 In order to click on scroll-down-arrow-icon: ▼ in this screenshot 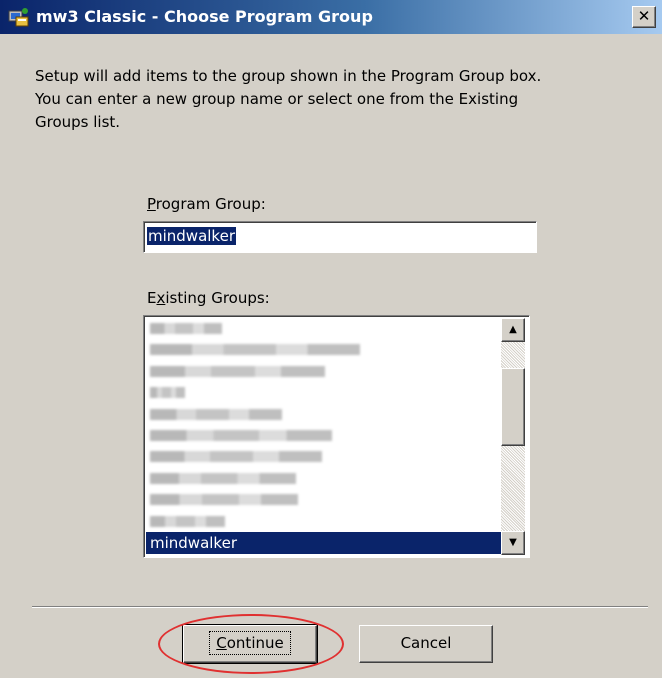, I will do `click(513, 542)`.